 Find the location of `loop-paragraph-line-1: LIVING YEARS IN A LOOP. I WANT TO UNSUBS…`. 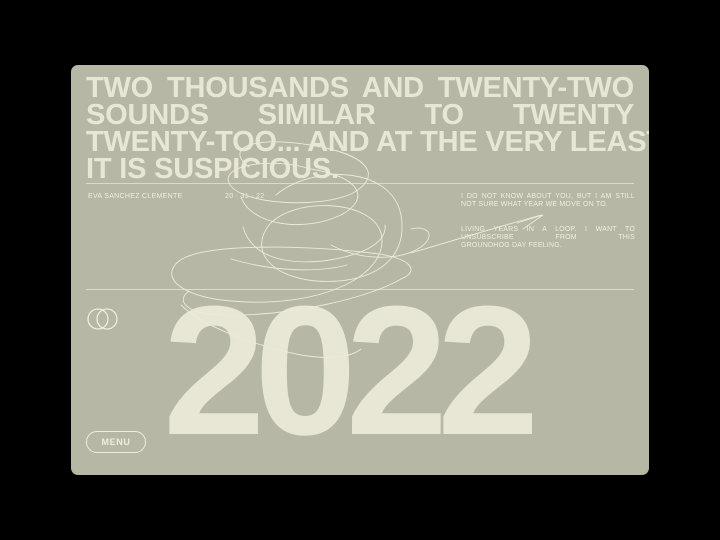

loop-paragraph-line-1: LIVING YEARS IN A LOOP. I WANT TO UNSUBS… is located at coordinates (548, 233).